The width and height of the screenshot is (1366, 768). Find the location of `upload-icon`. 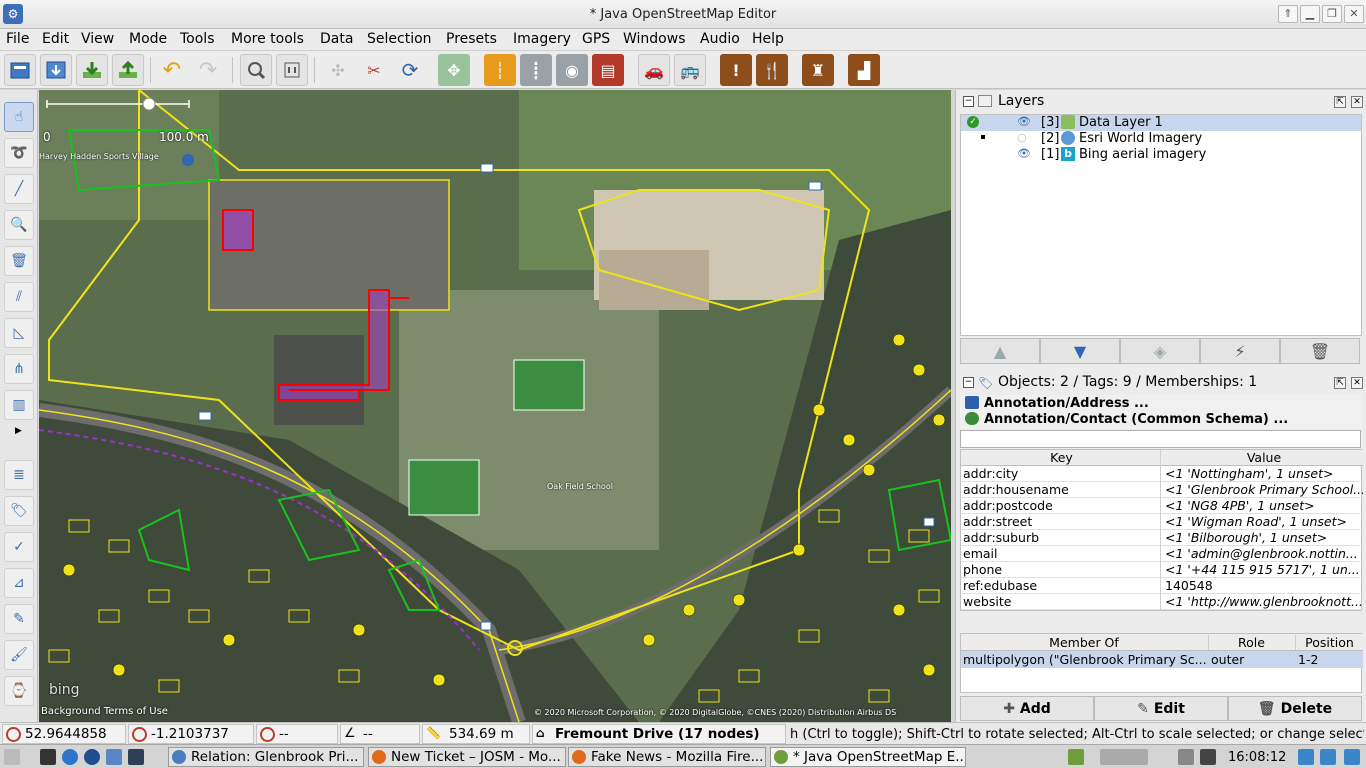

upload-icon is located at coordinates (128, 70).